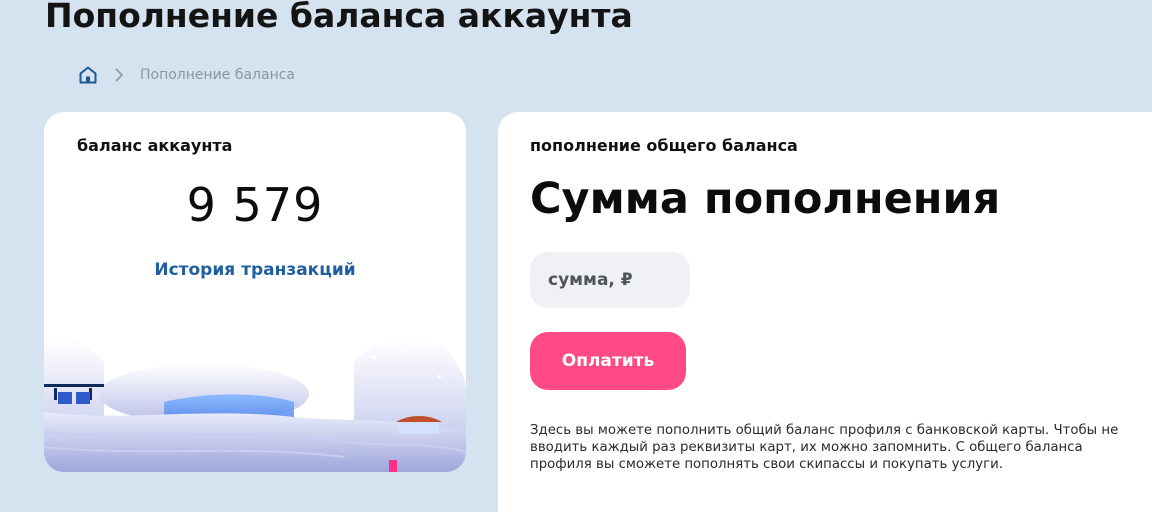 This screenshot has width=1152, height=512. I want to click on topup-title: Сумма пополнения, so click(765, 199).